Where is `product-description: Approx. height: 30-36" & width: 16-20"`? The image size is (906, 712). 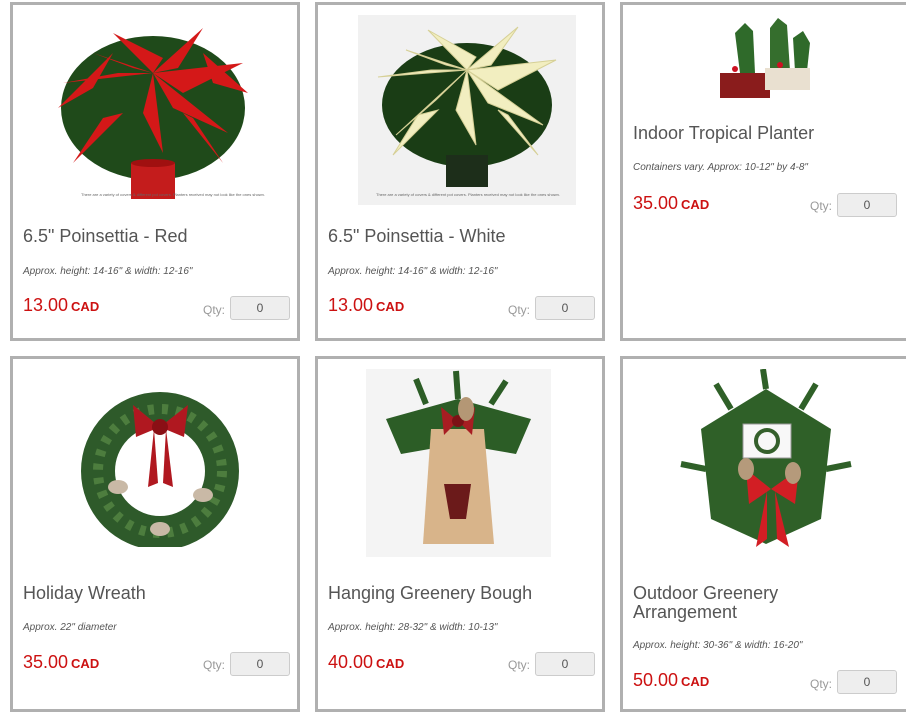 product-description: Approx. height: 30-36" & width: 16-20" is located at coordinates (718, 645).